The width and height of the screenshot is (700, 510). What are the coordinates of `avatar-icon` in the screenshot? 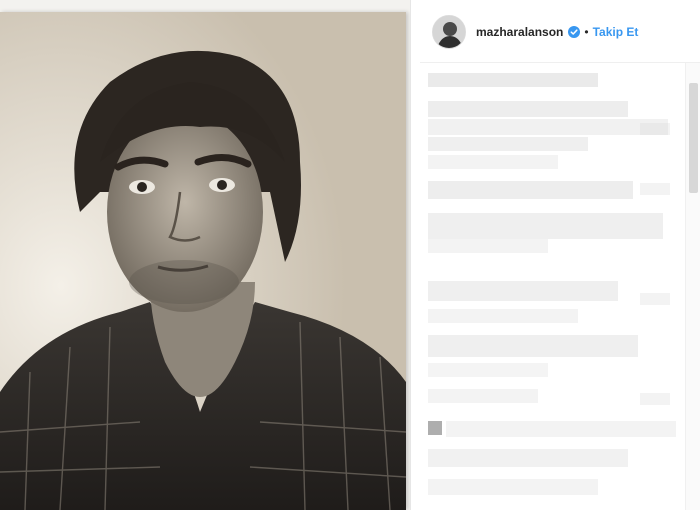 It's located at (449, 32).